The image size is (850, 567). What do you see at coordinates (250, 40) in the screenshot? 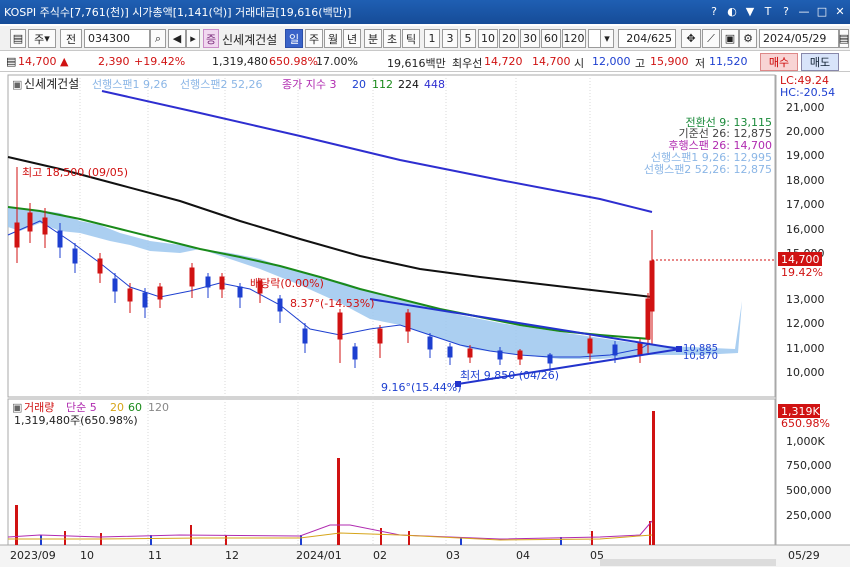
I see `stock-name: 신세계건설` at bounding box center [250, 40].